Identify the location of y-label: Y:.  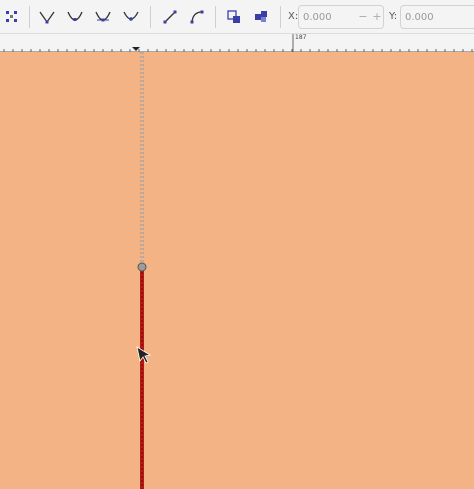
(393, 16).